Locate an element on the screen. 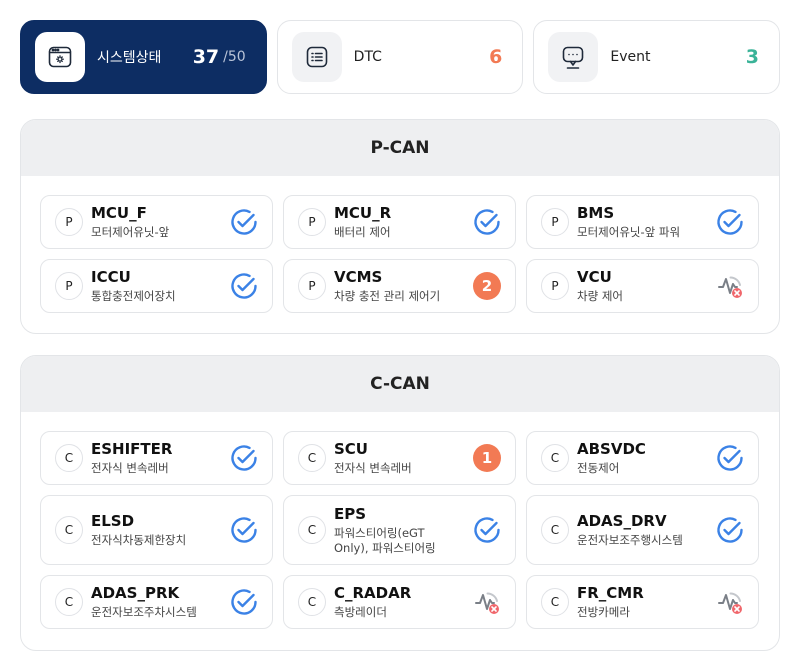 The width and height of the screenshot is (800, 671). ecu-text: ABSVDC 전동제어 is located at coordinates (645, 458).